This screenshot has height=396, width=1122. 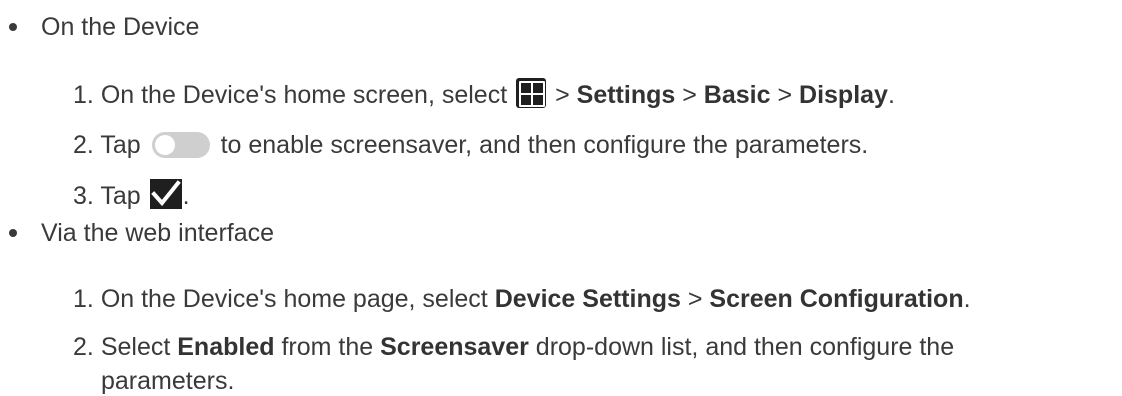 I want to click on step-text: Select, so click(x=135, y=347).